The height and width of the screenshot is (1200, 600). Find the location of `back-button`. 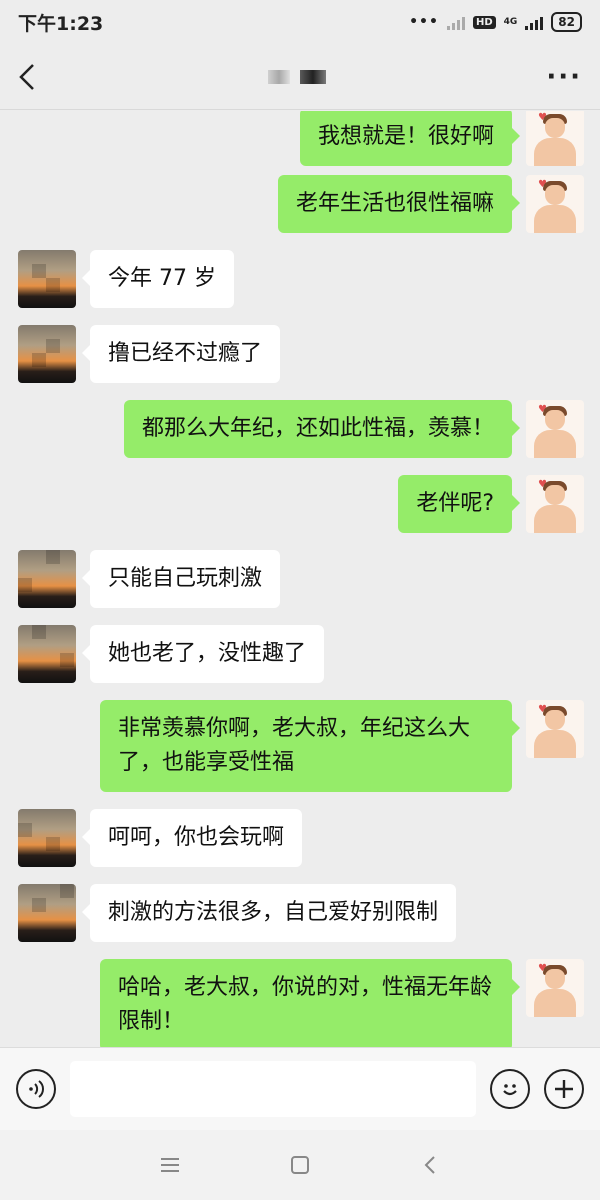

back-button is located at coordinates (33, 77).